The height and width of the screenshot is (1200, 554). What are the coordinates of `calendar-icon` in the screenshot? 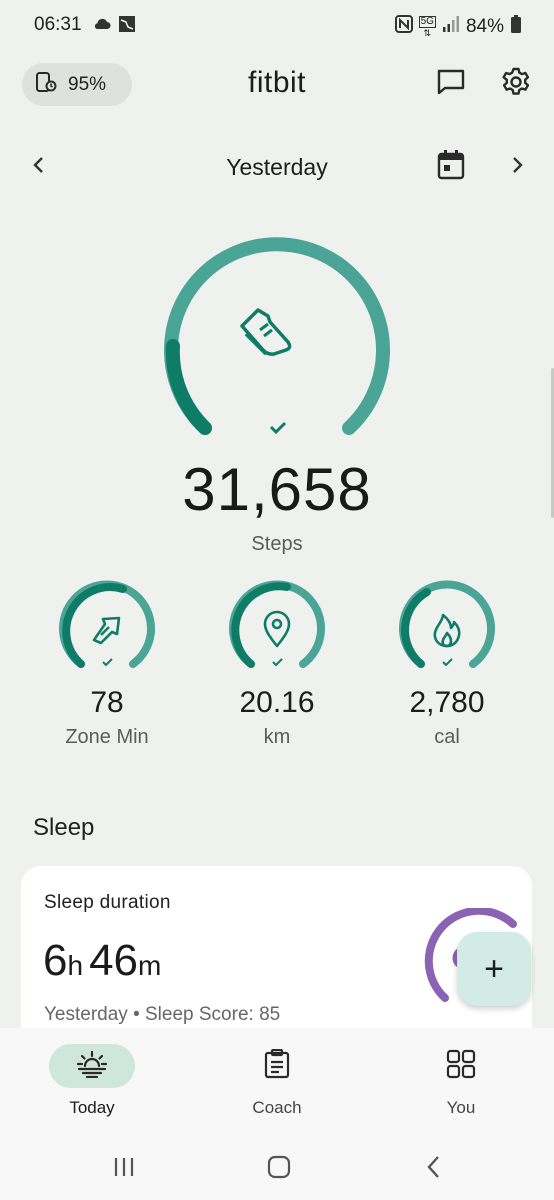 It's located at (451, 167).